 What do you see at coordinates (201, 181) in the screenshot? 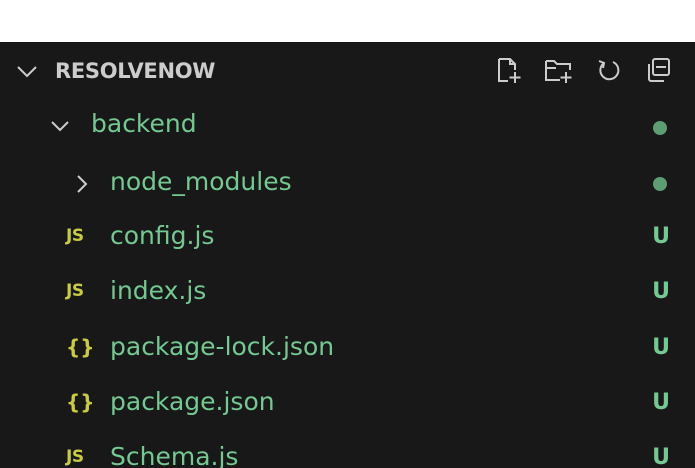
I see `tree-item-label: node_modules` at bounding box center [201, 181].